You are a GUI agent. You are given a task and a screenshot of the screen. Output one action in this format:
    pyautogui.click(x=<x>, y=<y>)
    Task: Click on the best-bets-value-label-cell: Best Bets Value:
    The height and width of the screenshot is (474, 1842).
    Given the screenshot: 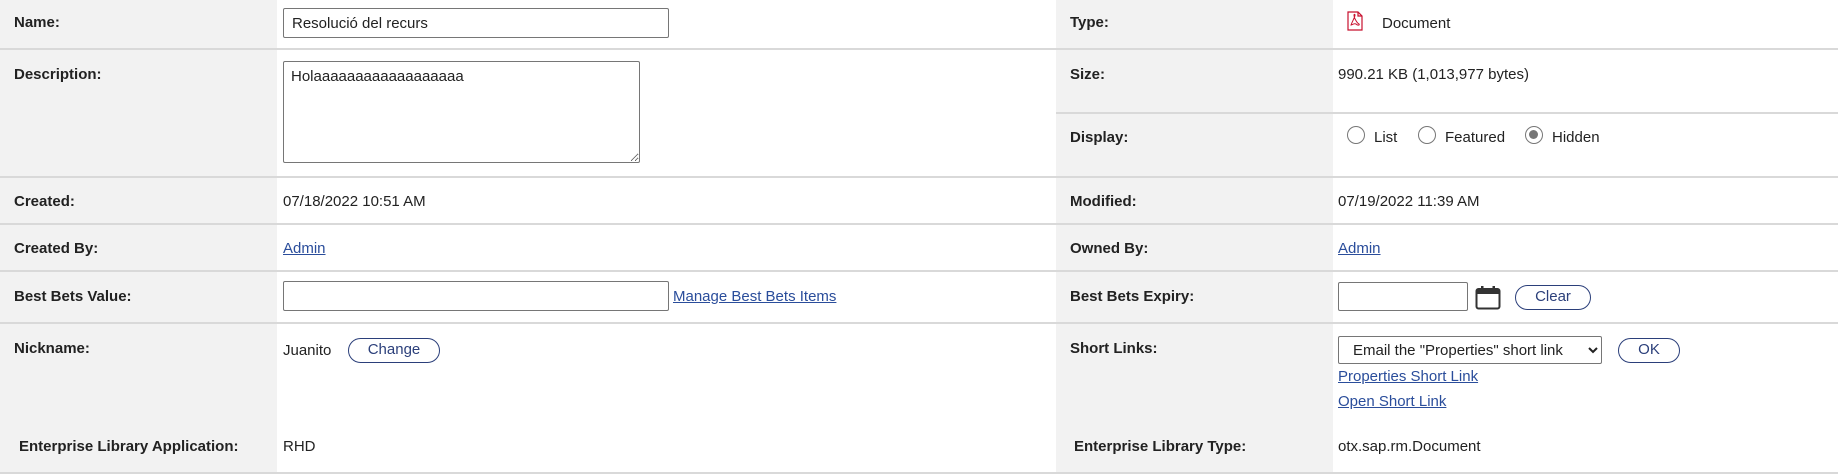 What is the action you would take?
    pyautogui.click(x=138, y=297)
    